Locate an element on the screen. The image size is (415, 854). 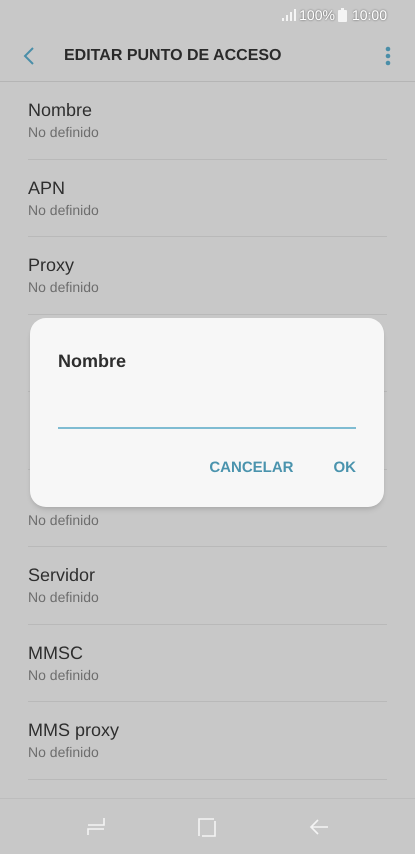
signal-icon is located at coordinates (289, 15).